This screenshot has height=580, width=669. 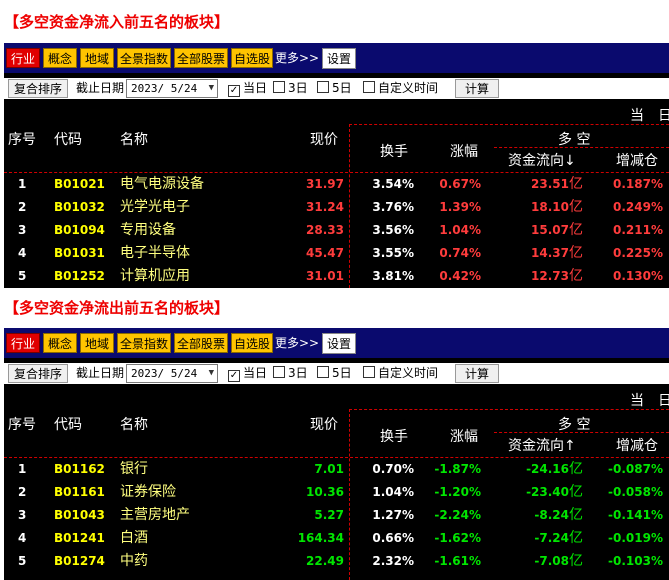 I want to click on row-code: B01241, so click(x=79, y=538).